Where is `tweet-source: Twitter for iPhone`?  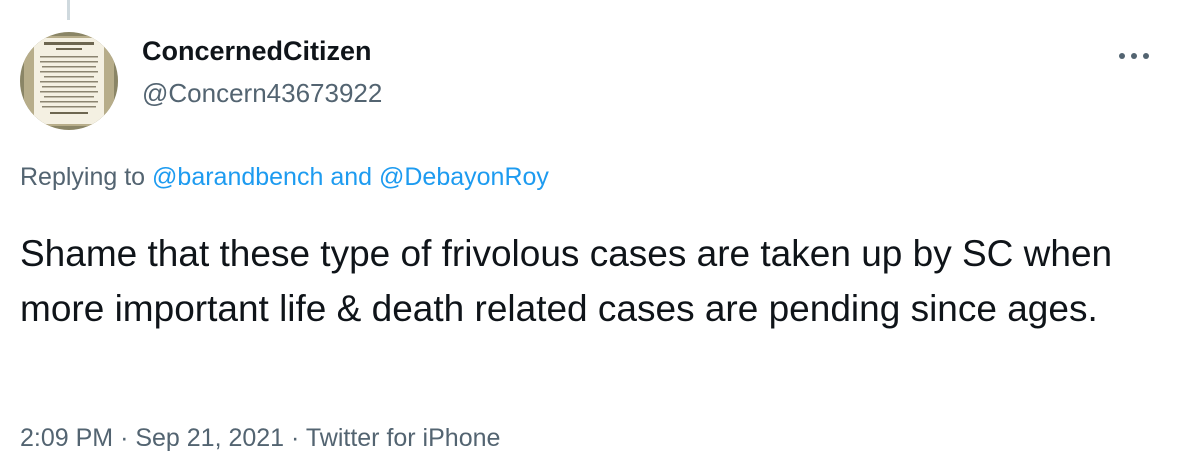
tweet-source: Twitter for iPhone is located at coordinates (403, 438).